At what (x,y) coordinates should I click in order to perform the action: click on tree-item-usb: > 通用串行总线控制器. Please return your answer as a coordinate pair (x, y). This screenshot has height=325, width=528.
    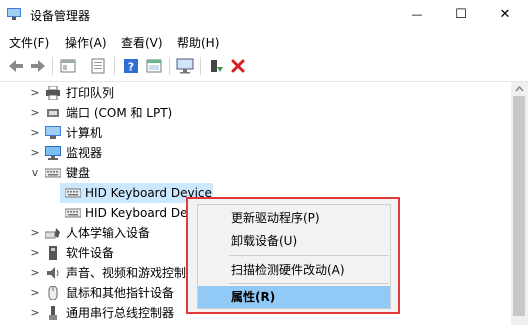
    Looking at the image, I should click on (93, 313).